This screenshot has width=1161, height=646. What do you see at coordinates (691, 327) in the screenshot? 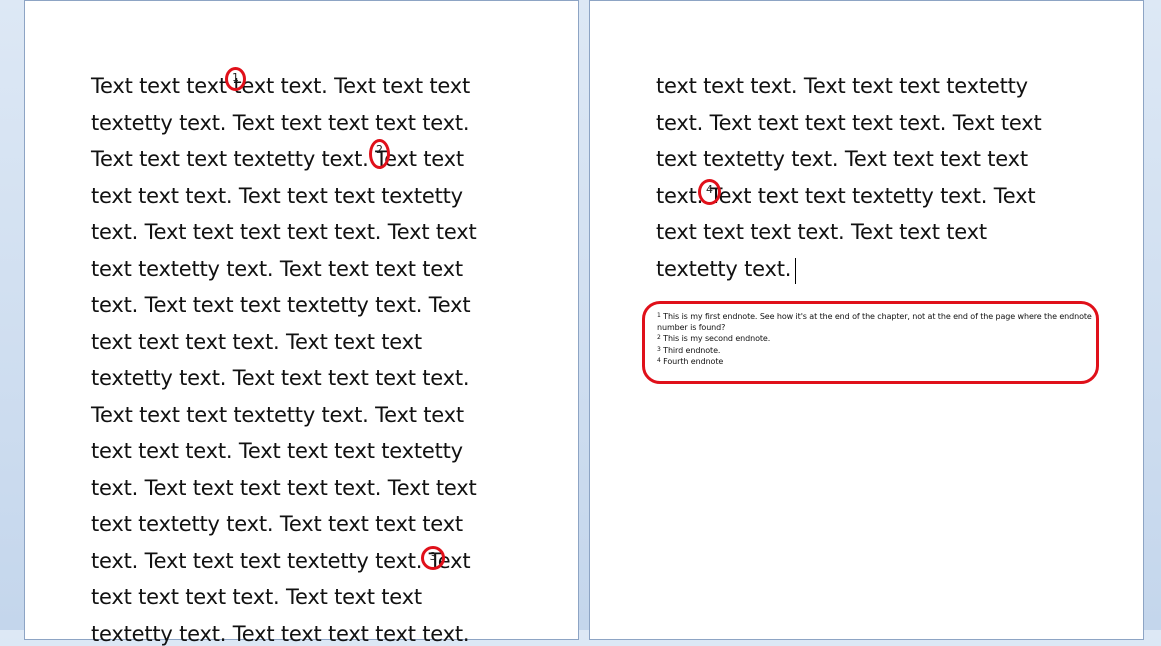
I see `endnote-1-continued: number is found?` at bounding box center [691, 327].